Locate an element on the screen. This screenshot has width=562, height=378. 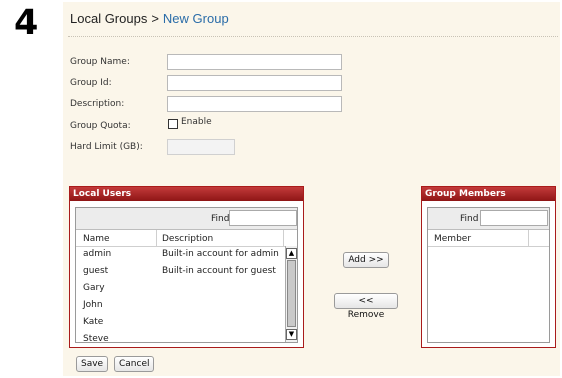
group-members-table: Find Member is located at coordinates (488, 275).